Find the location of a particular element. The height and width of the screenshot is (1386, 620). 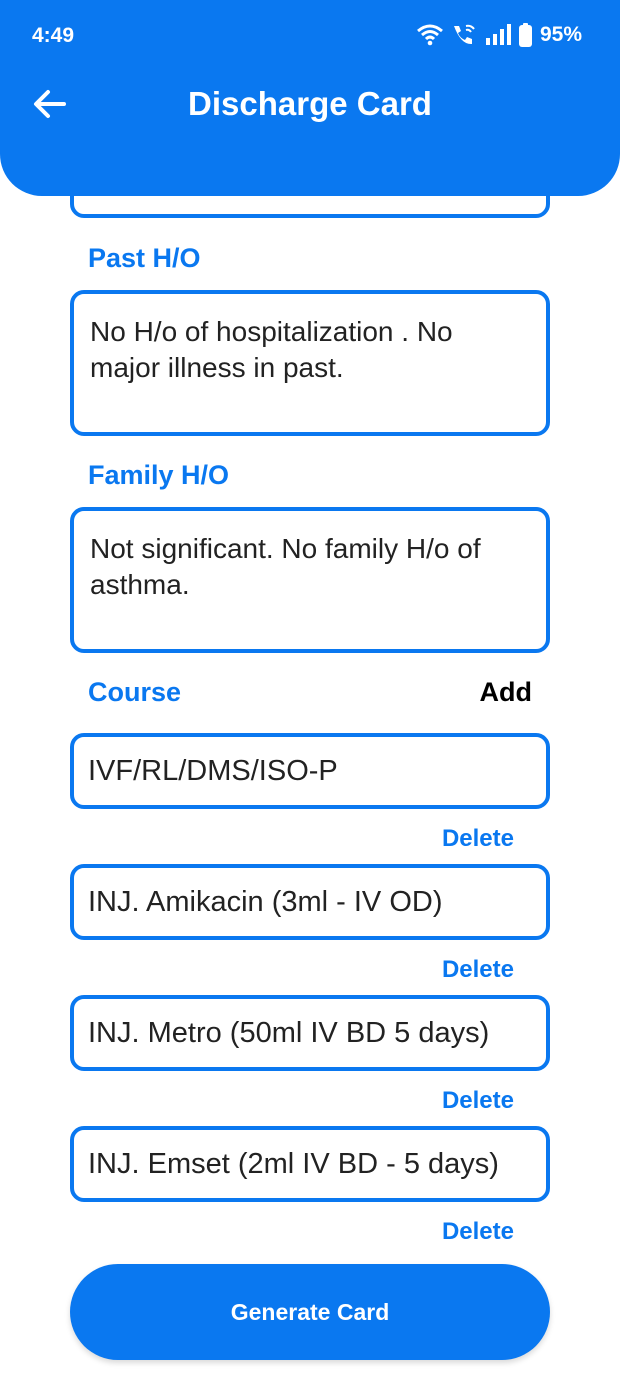

status-time: 4:49 is located at coordinates (53, 35).